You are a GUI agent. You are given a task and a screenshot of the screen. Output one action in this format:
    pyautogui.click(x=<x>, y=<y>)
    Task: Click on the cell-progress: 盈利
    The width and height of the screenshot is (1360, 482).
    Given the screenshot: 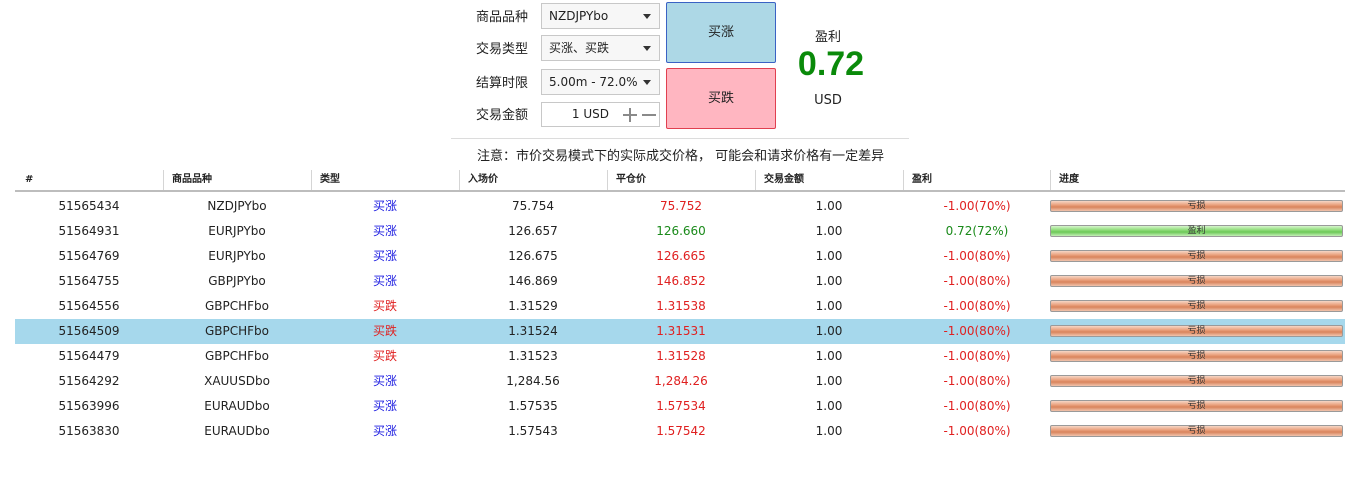 What is the action you would take?
    pyautogui.click(x=1197, y=231)
    